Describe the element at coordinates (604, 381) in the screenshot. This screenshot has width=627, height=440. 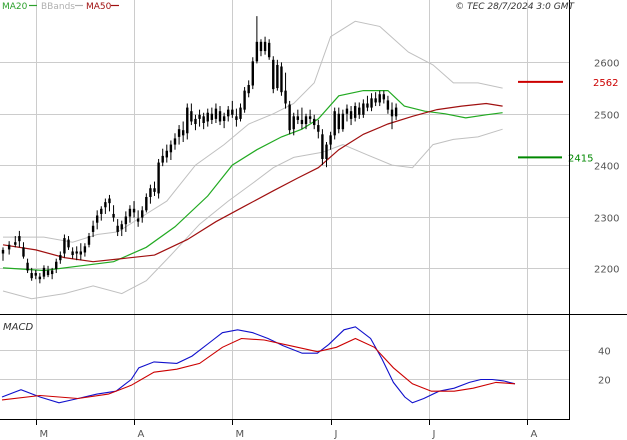
I see `macd-tick-label: 20` at that location.